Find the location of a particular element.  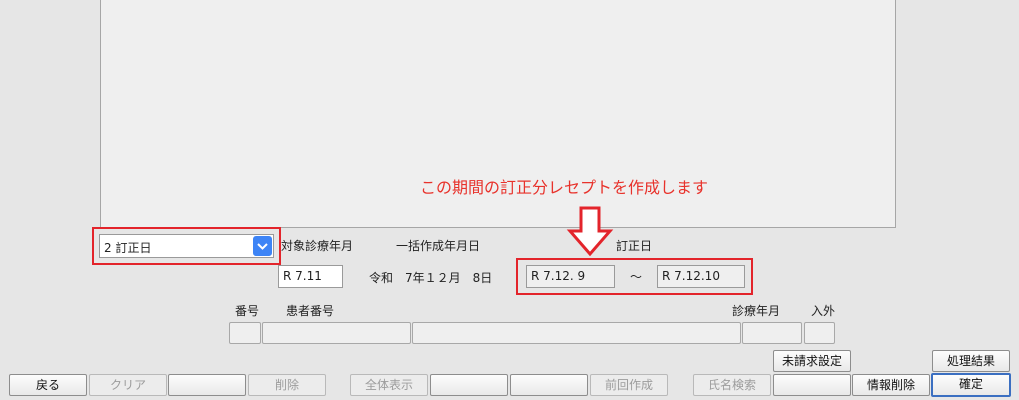

correction-date-from-field: R 7.12. 9 is located at coordinates (570, 276).